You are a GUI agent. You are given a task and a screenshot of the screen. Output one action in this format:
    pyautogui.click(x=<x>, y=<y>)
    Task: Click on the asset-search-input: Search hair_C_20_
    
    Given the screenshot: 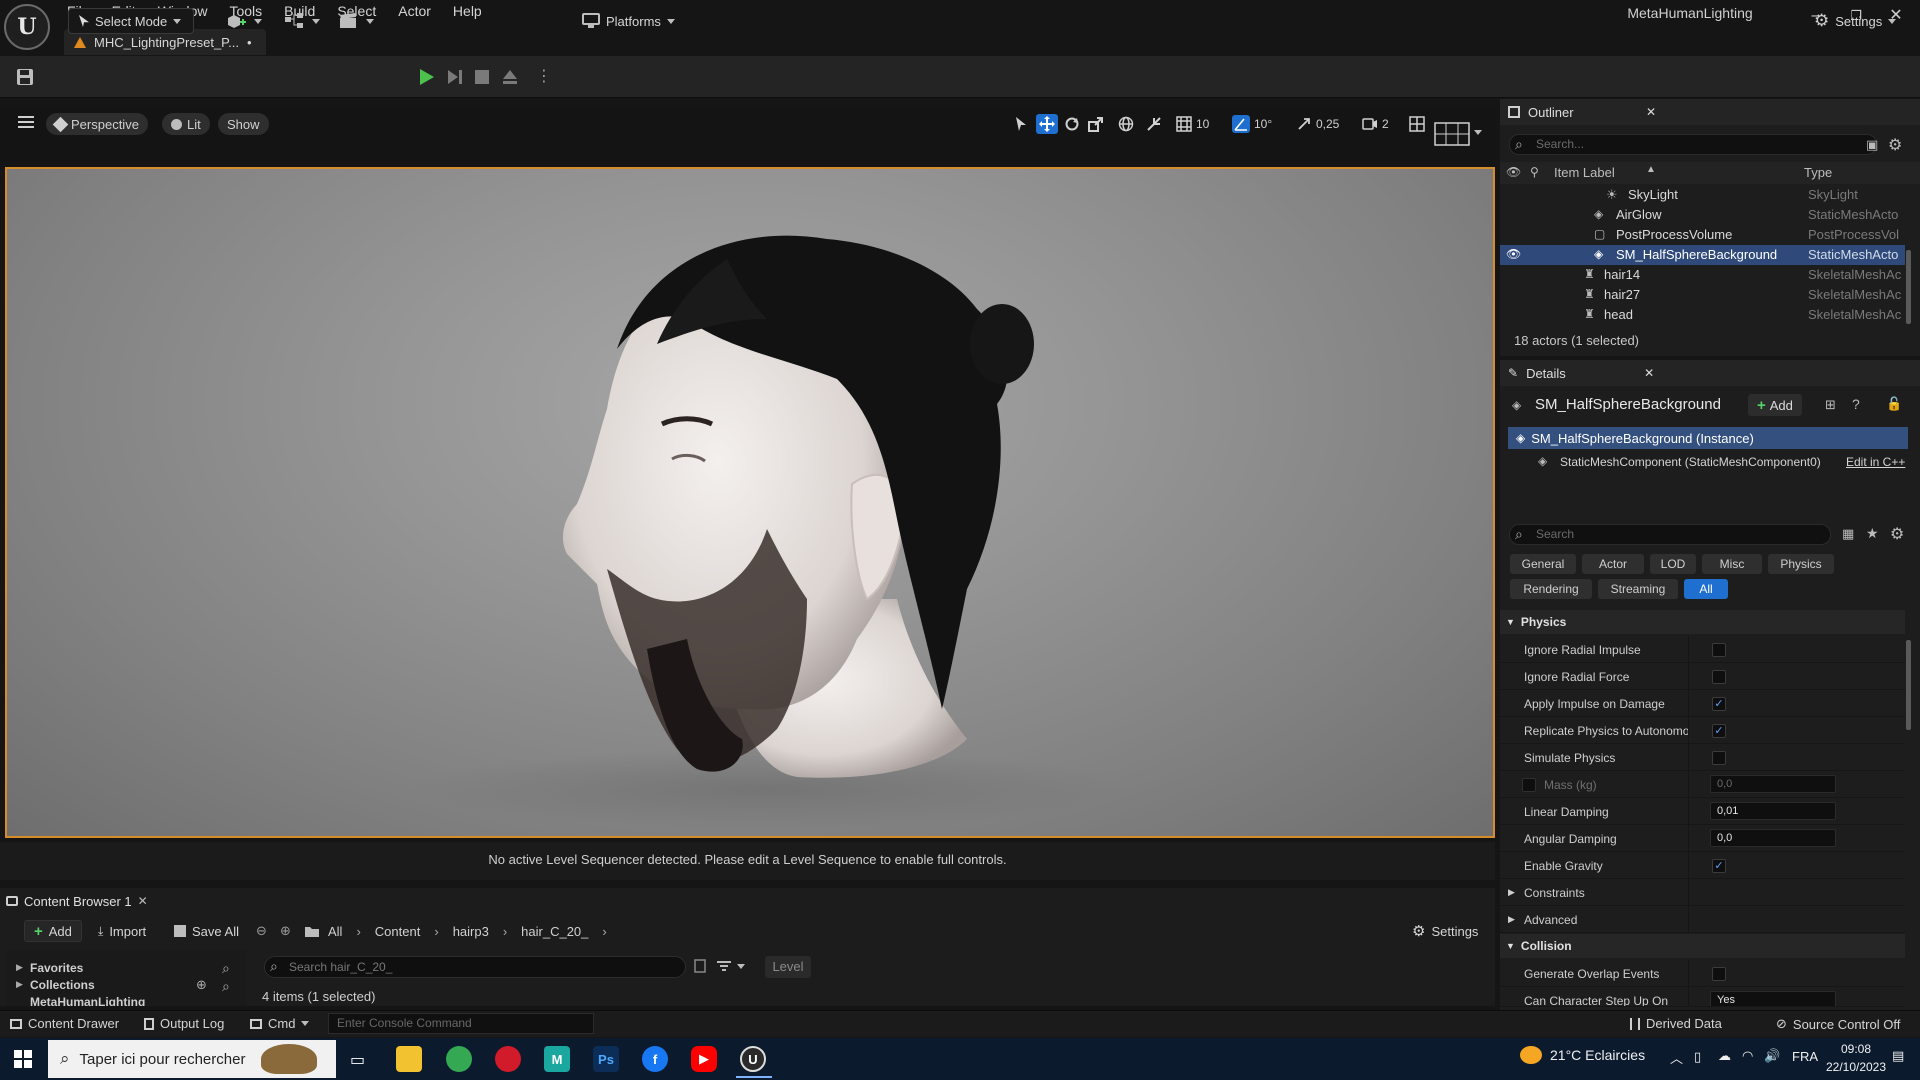 What is the action you would take?
    pyautogui.click(x=475, y=967)
    